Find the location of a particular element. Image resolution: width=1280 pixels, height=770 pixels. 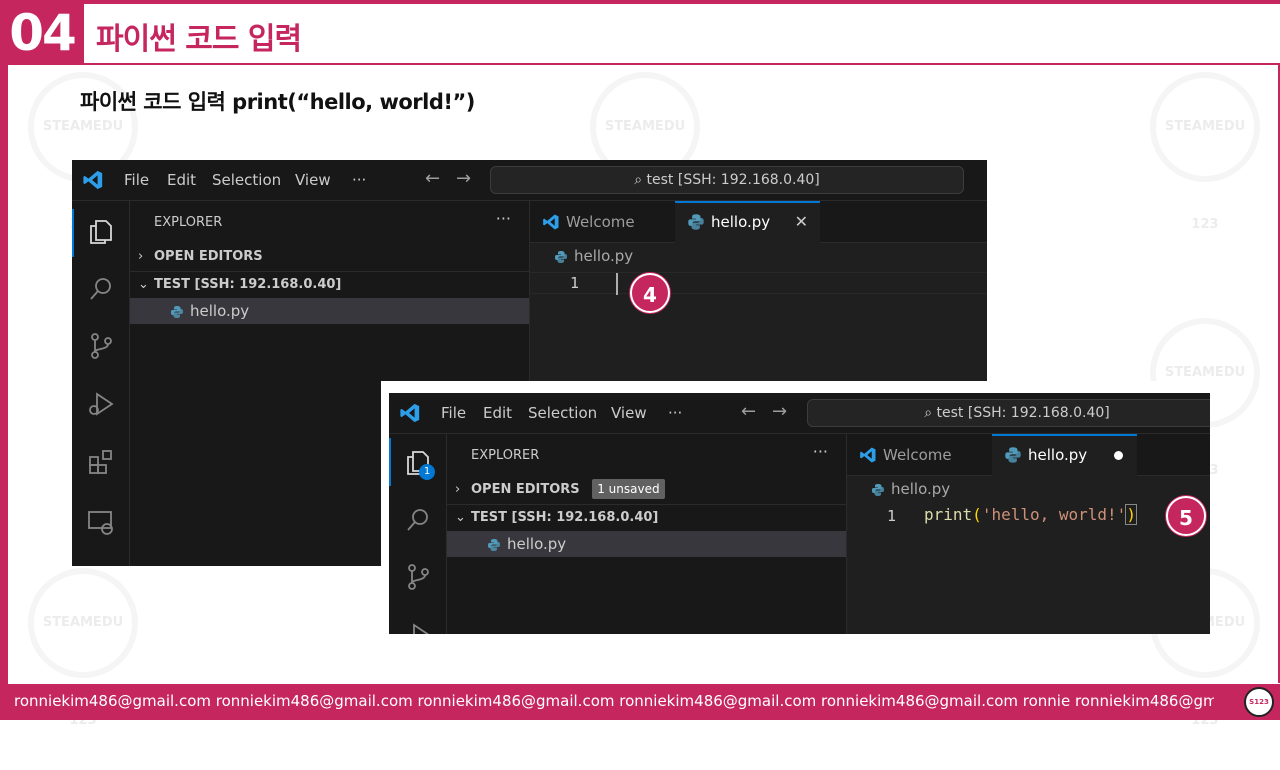

editor-tabs: Welcome hello.py ✕ is located at coordinates (758, 222).